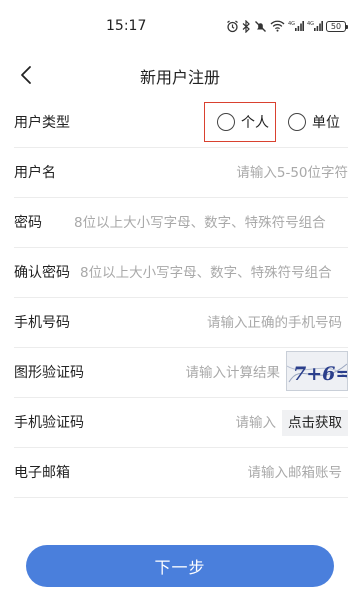 Image resolution: width=360 pixels, height=600 pixels. What do you see at coordinates (49, 373) in the screenshot?
I see `captcha-label: 图形验证码` at bounding box center [49, 373].